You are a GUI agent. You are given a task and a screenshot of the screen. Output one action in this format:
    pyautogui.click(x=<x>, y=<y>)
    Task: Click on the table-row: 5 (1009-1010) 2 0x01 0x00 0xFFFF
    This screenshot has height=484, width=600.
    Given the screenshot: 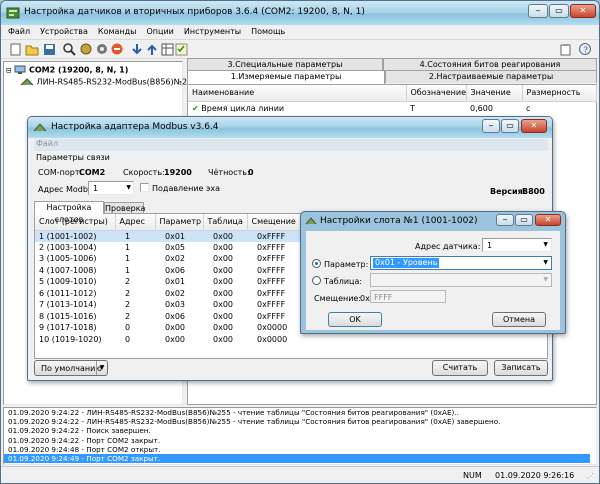 What is the action you would take?
    pyautogui.click(x=167, y=282)
    